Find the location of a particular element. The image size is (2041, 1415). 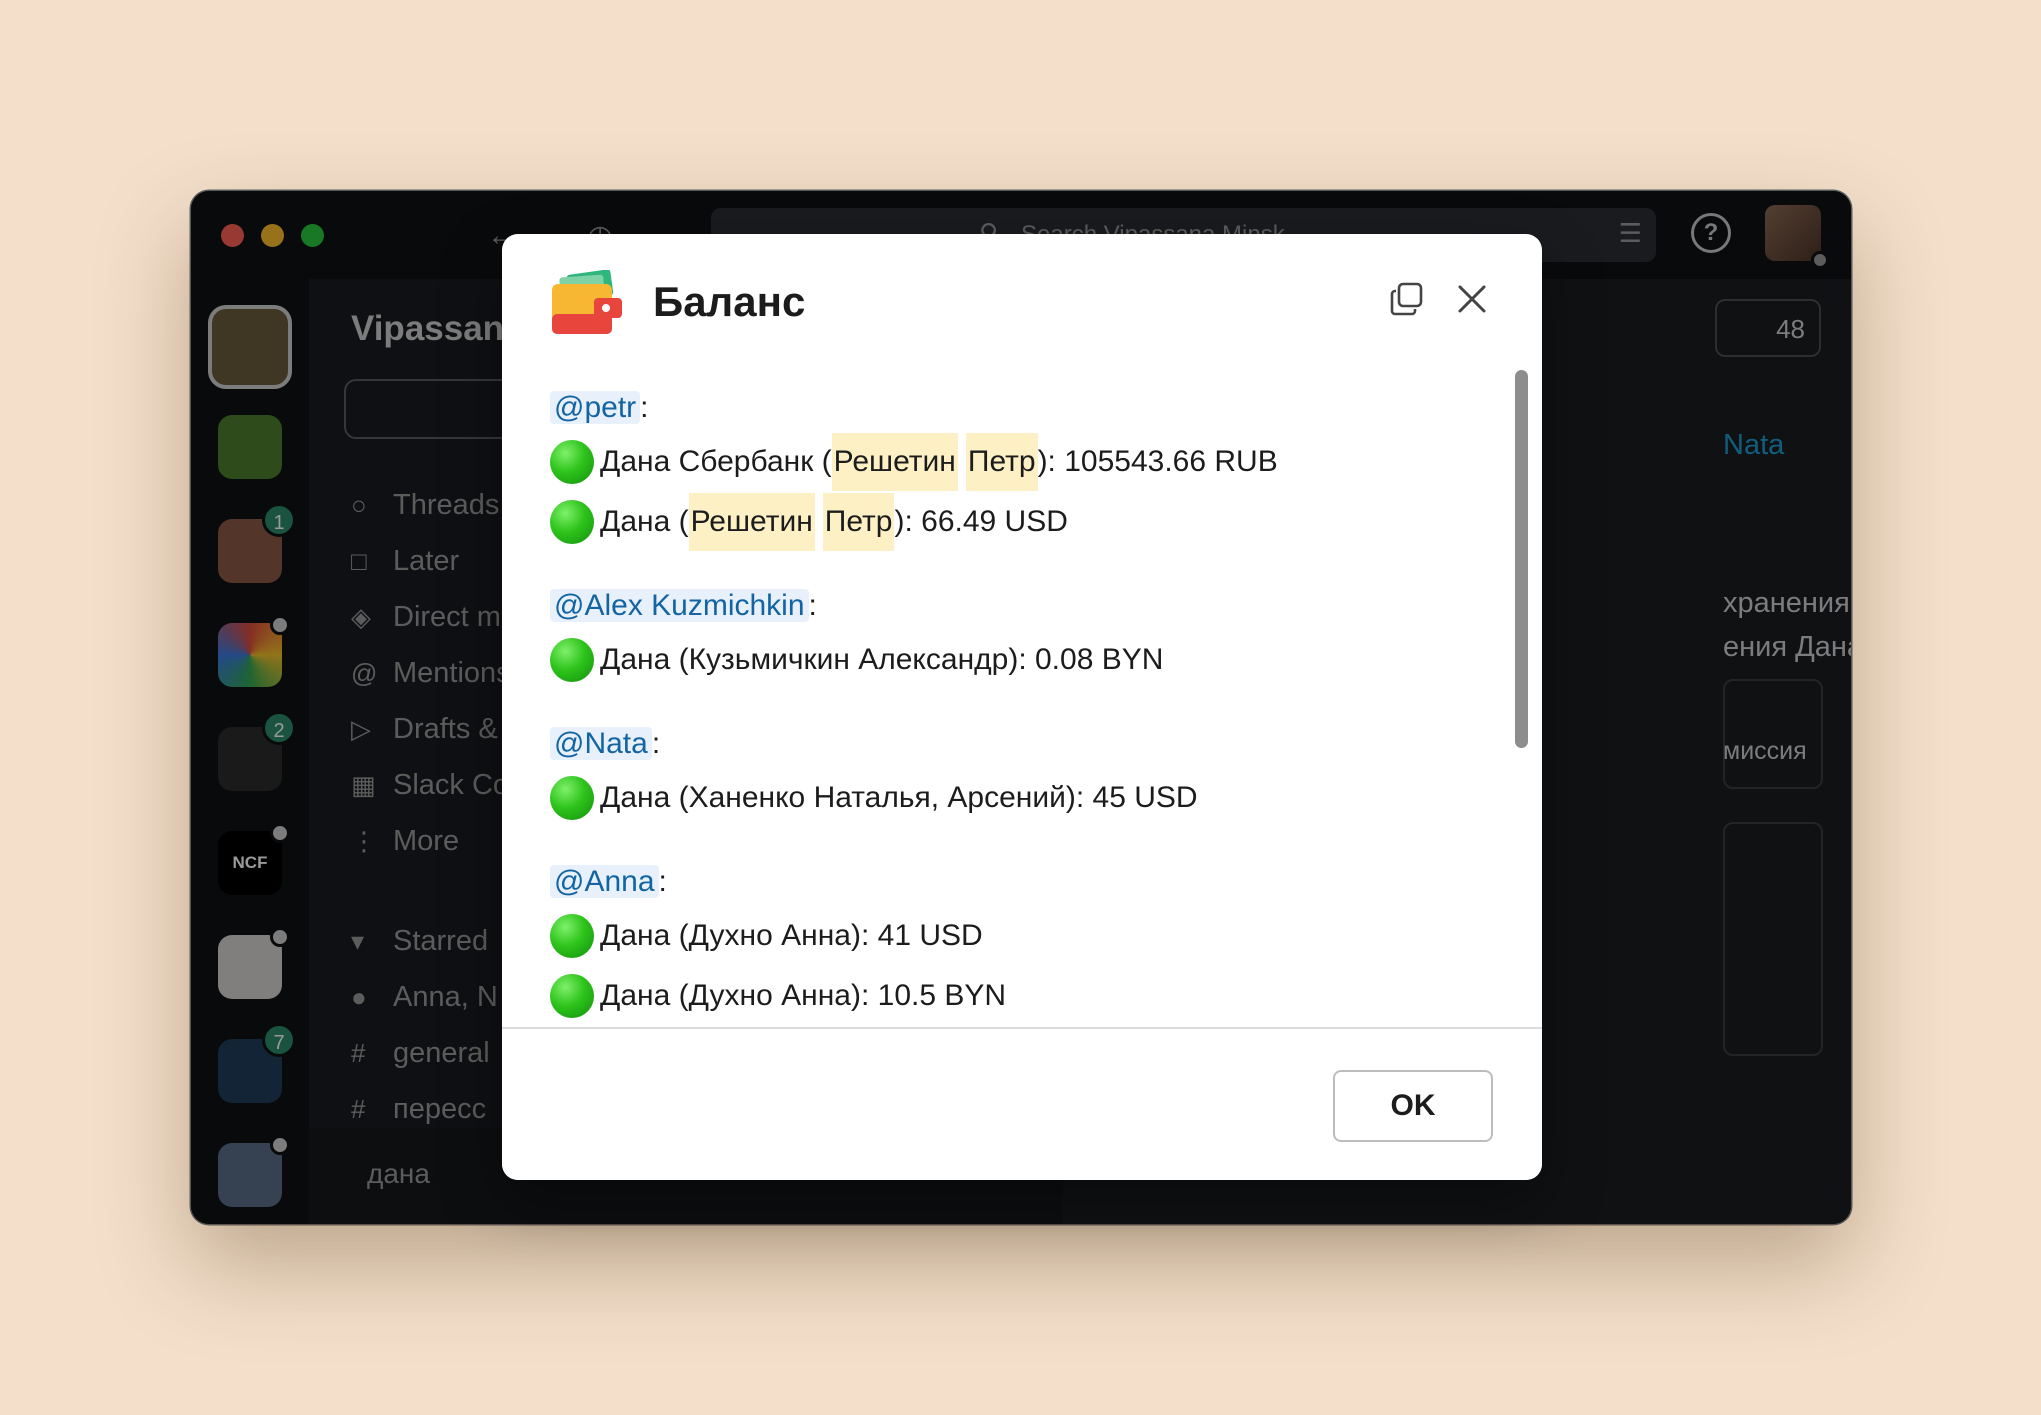

close-icon is located at coordinates (1472, 299).